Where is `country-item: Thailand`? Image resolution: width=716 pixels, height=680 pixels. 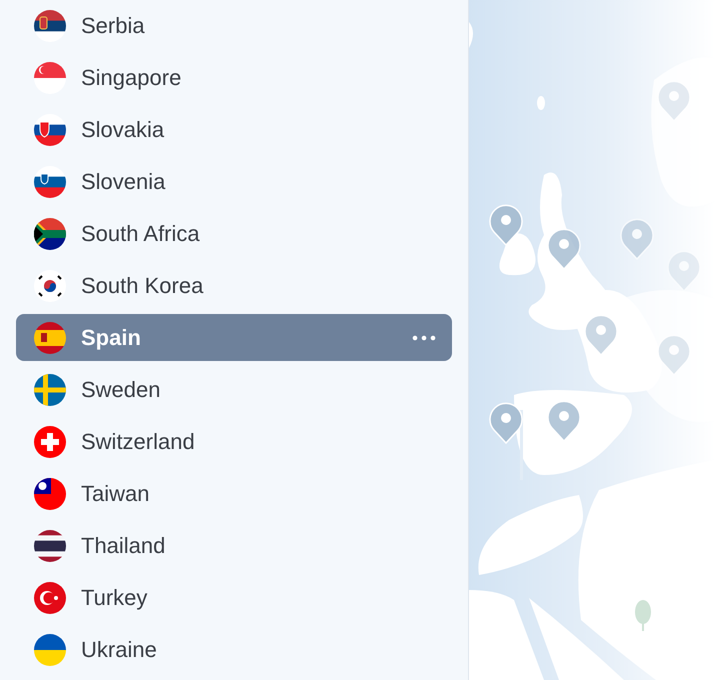 country-item: Thailand is located at coordinates (234, 545).